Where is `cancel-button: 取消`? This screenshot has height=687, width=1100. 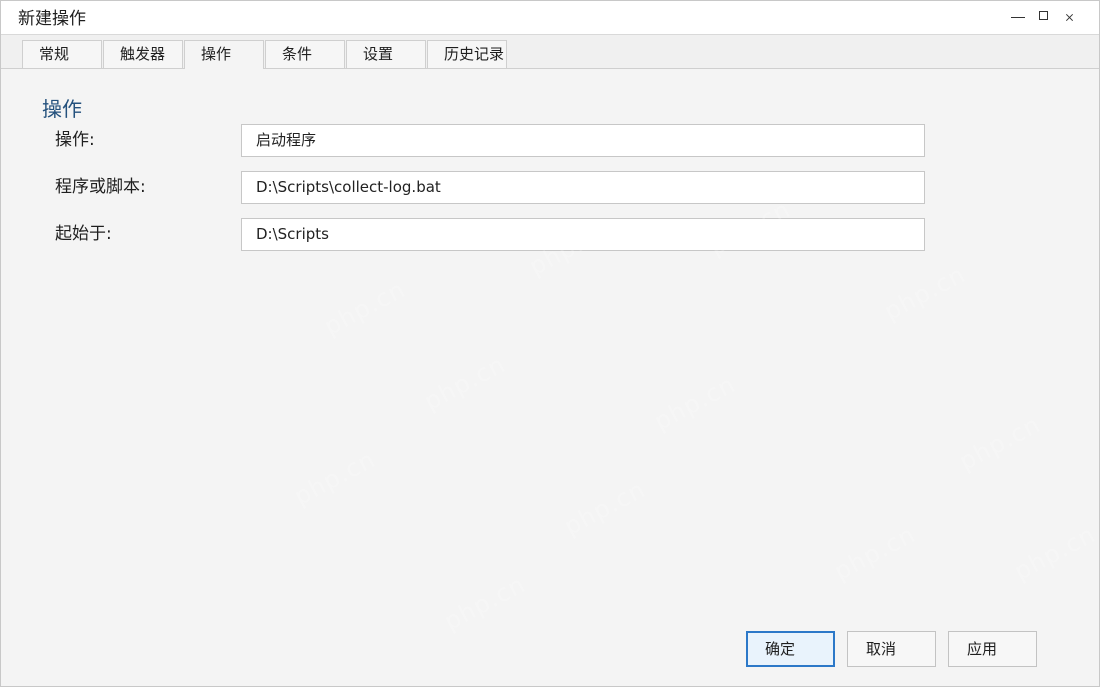 cancel-button: 取消 is located at coordinates (891, 649).